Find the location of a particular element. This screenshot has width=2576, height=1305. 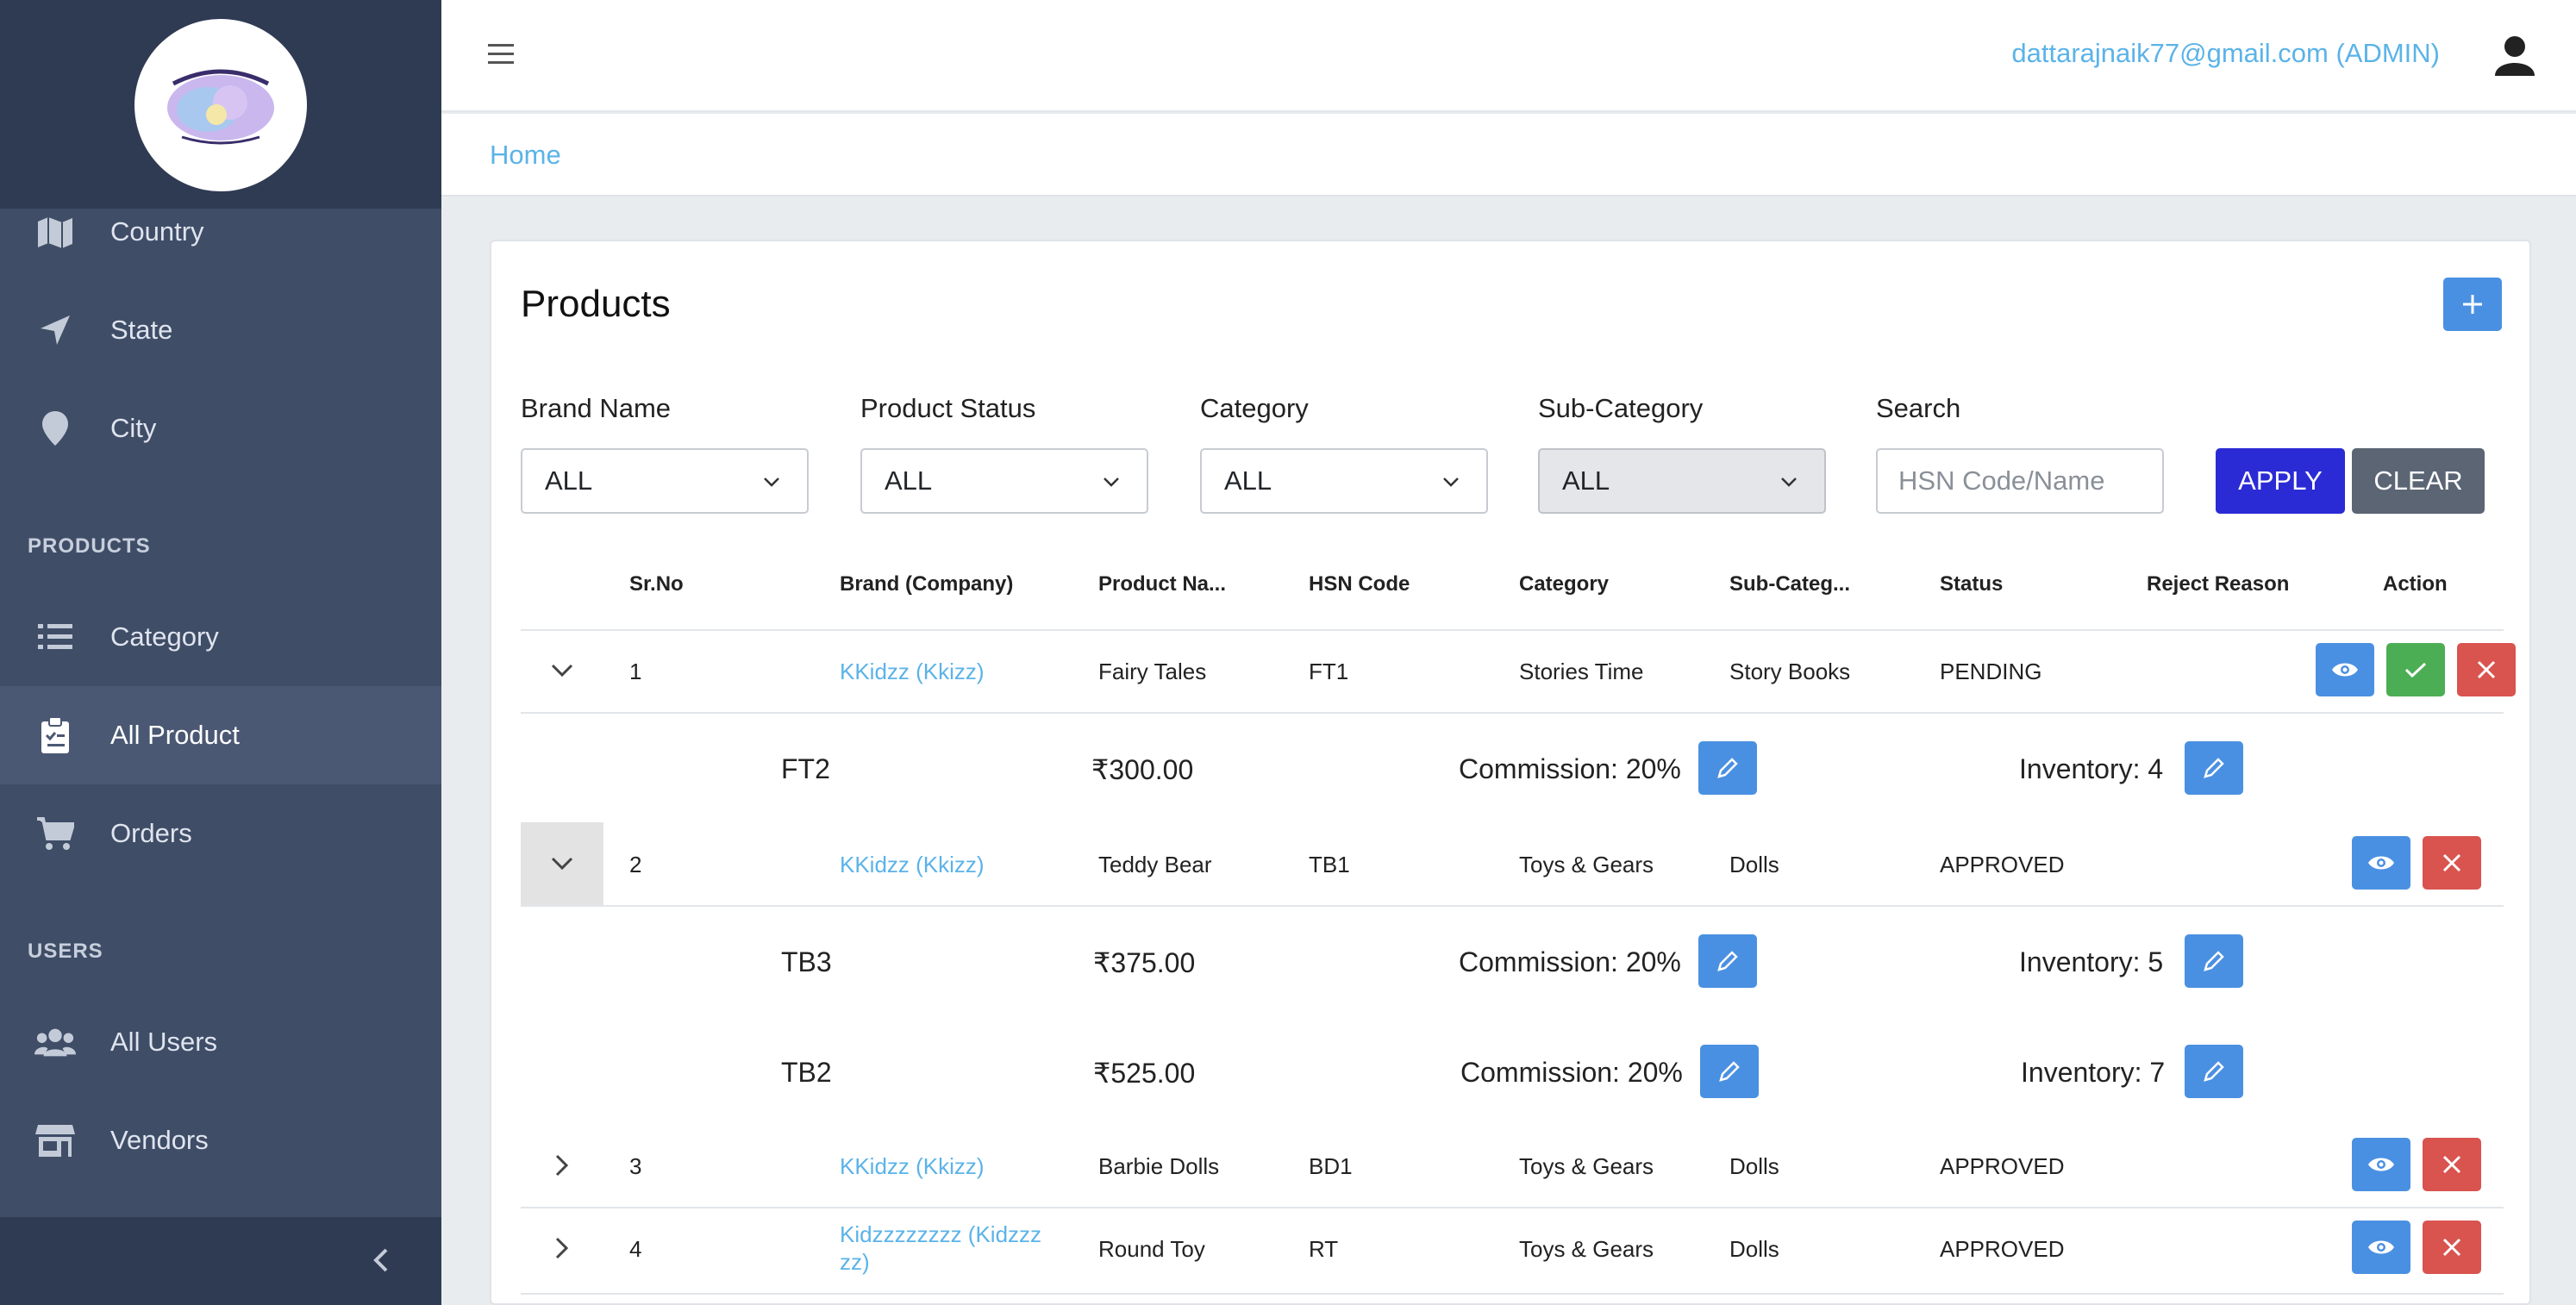

cell-srno: 2 is located at coordinates (636, 864).